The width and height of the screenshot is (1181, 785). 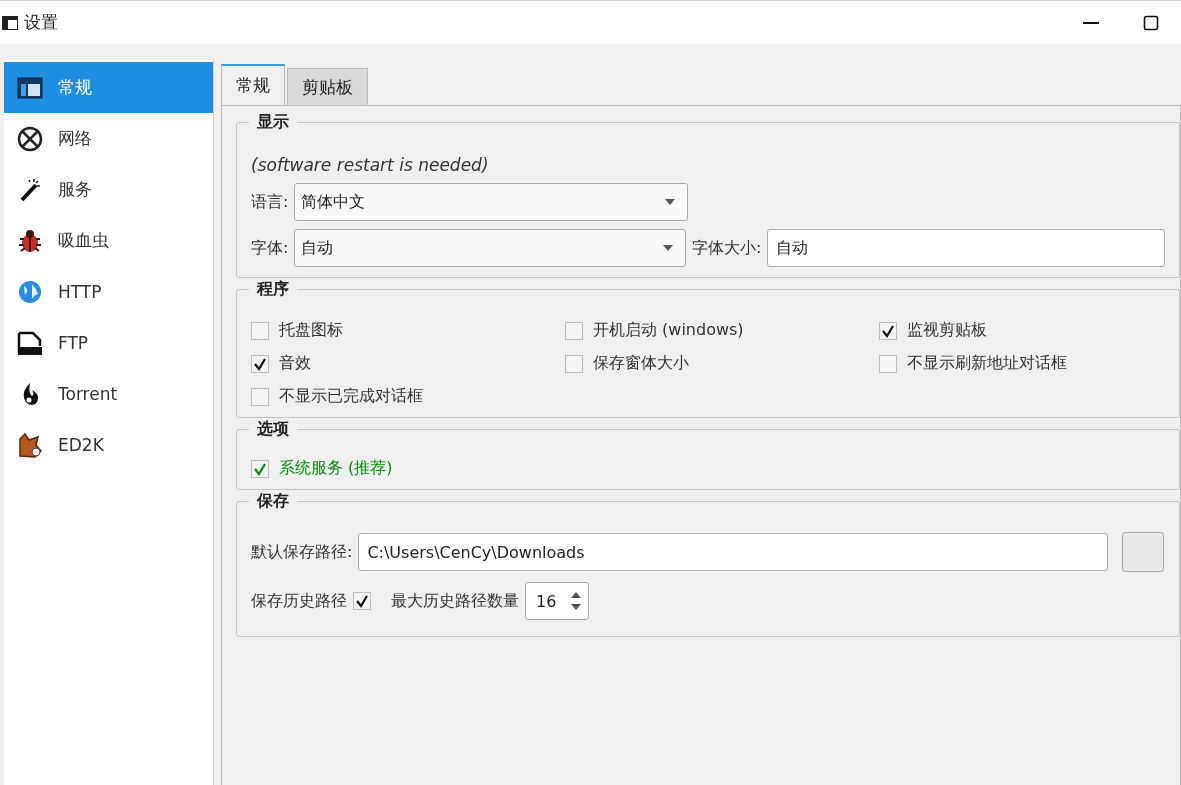 What do you see at coordinates (490, 248) in the screenshot?
I see `dropdown: 自动` at bounding box center [490, 248].